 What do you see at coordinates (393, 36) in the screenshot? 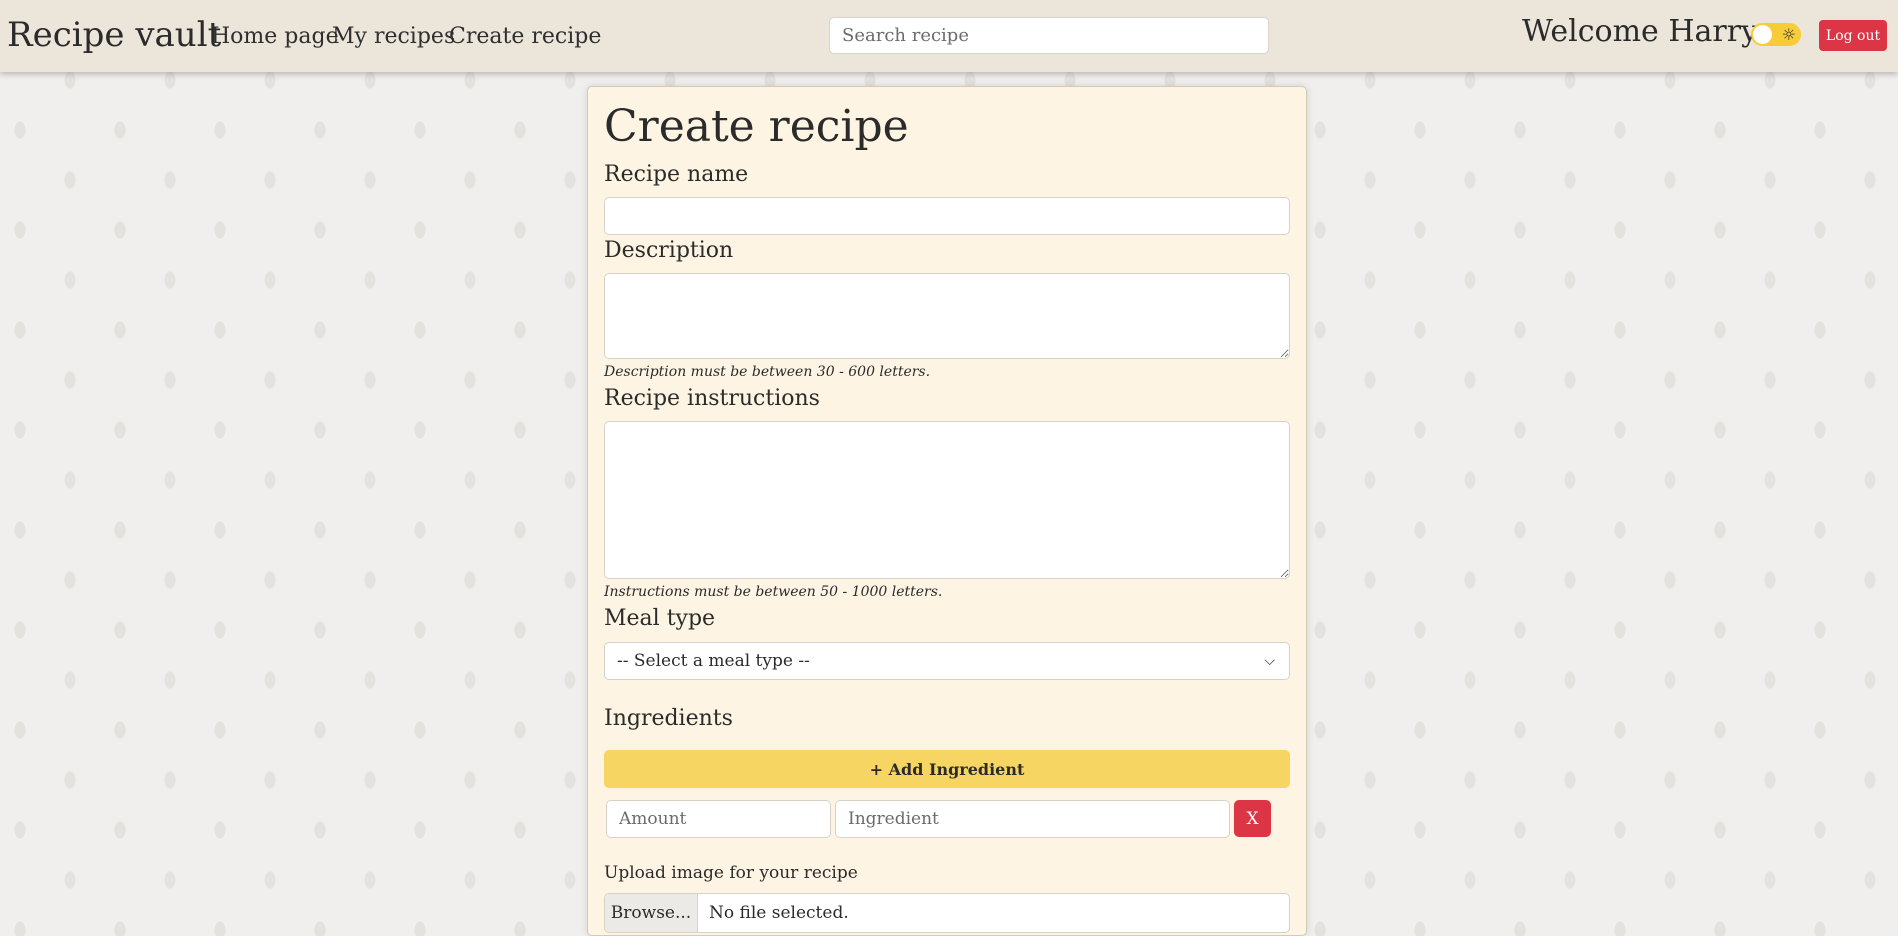
I see `nav-link-my-recipes: My recipes` at bounding box center [393, 36].